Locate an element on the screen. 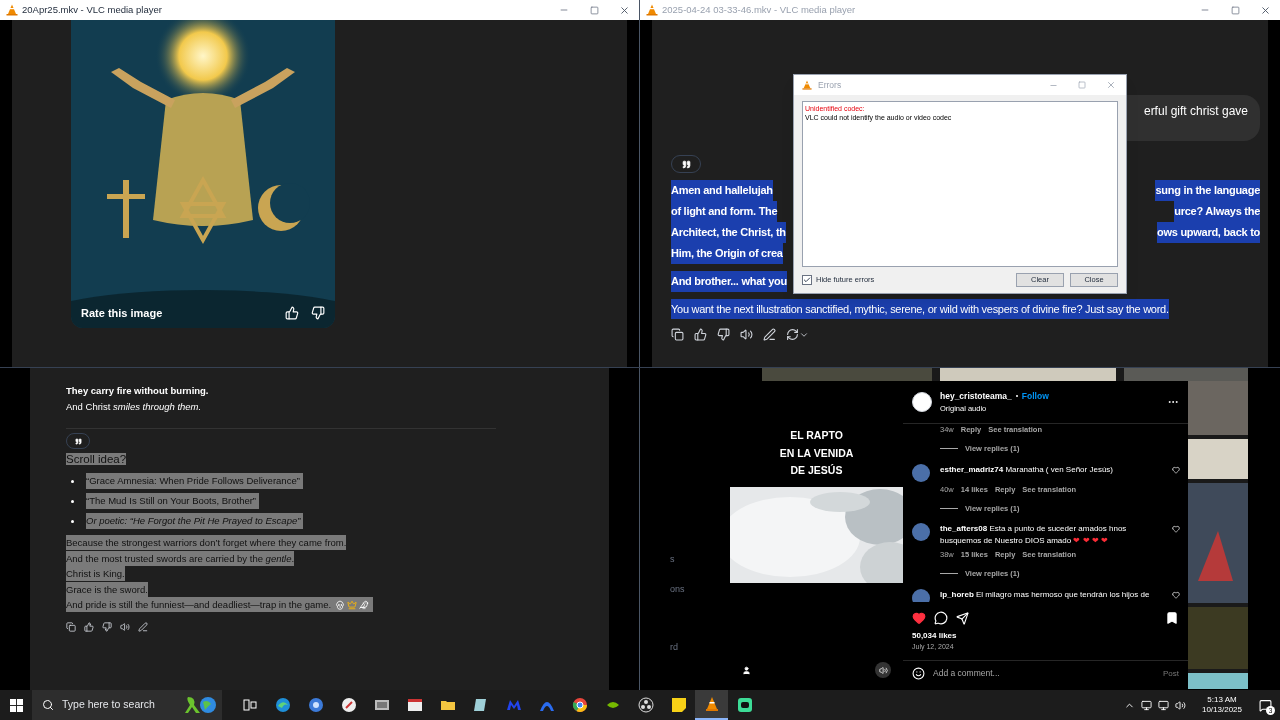  window-title: 20Apr25.mkv - VLC media player is located at coordinates (92, 9).